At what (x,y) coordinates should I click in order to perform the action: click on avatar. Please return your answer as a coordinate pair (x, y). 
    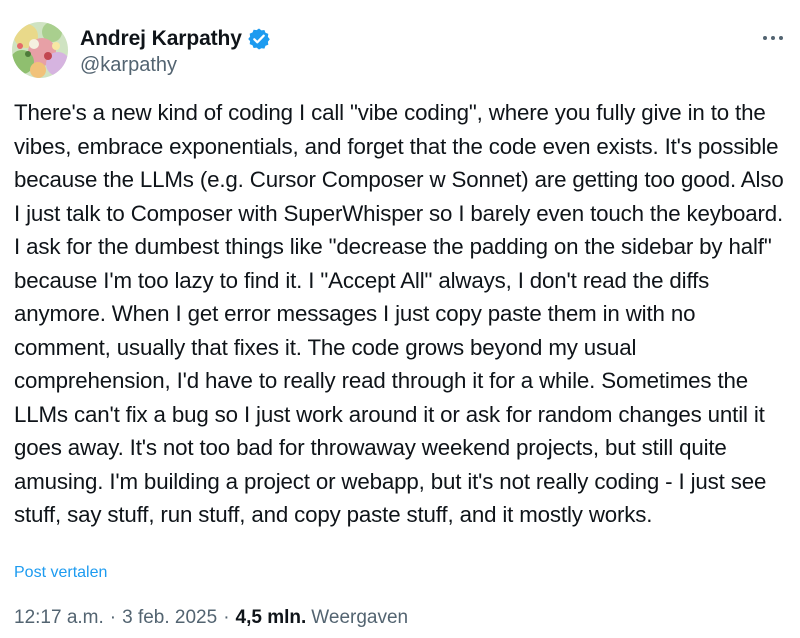
    Looking at the image, I should click on (40, 50).